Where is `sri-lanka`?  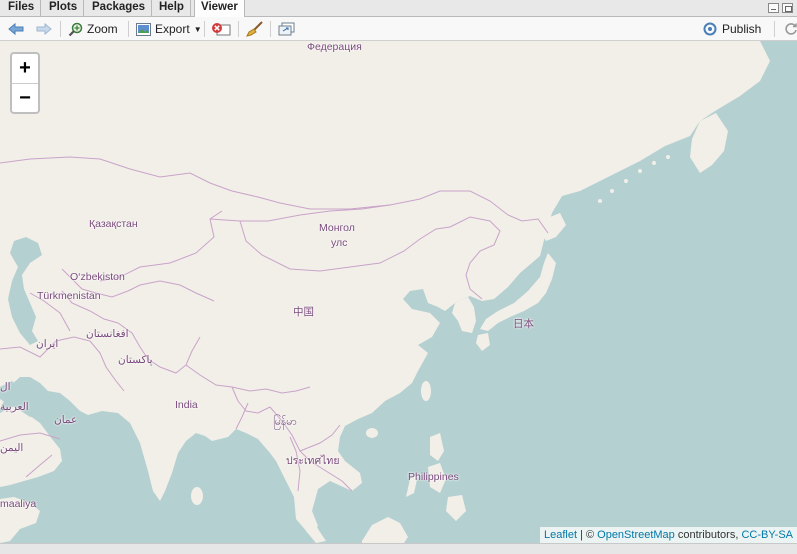 sri-lanka is located at coordinates (197, 496).